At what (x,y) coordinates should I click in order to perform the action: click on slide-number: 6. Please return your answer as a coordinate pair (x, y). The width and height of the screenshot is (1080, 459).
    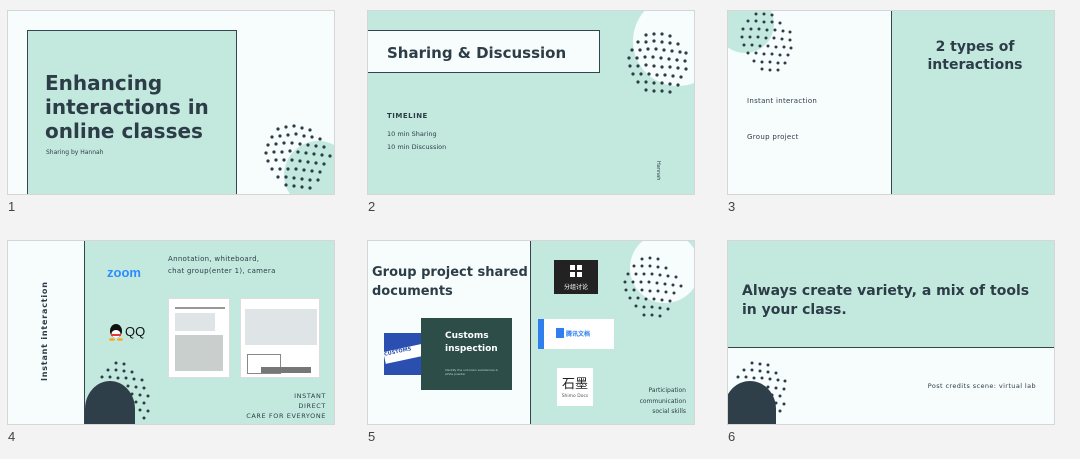
    Looking at the image, I should click on (732, 436).